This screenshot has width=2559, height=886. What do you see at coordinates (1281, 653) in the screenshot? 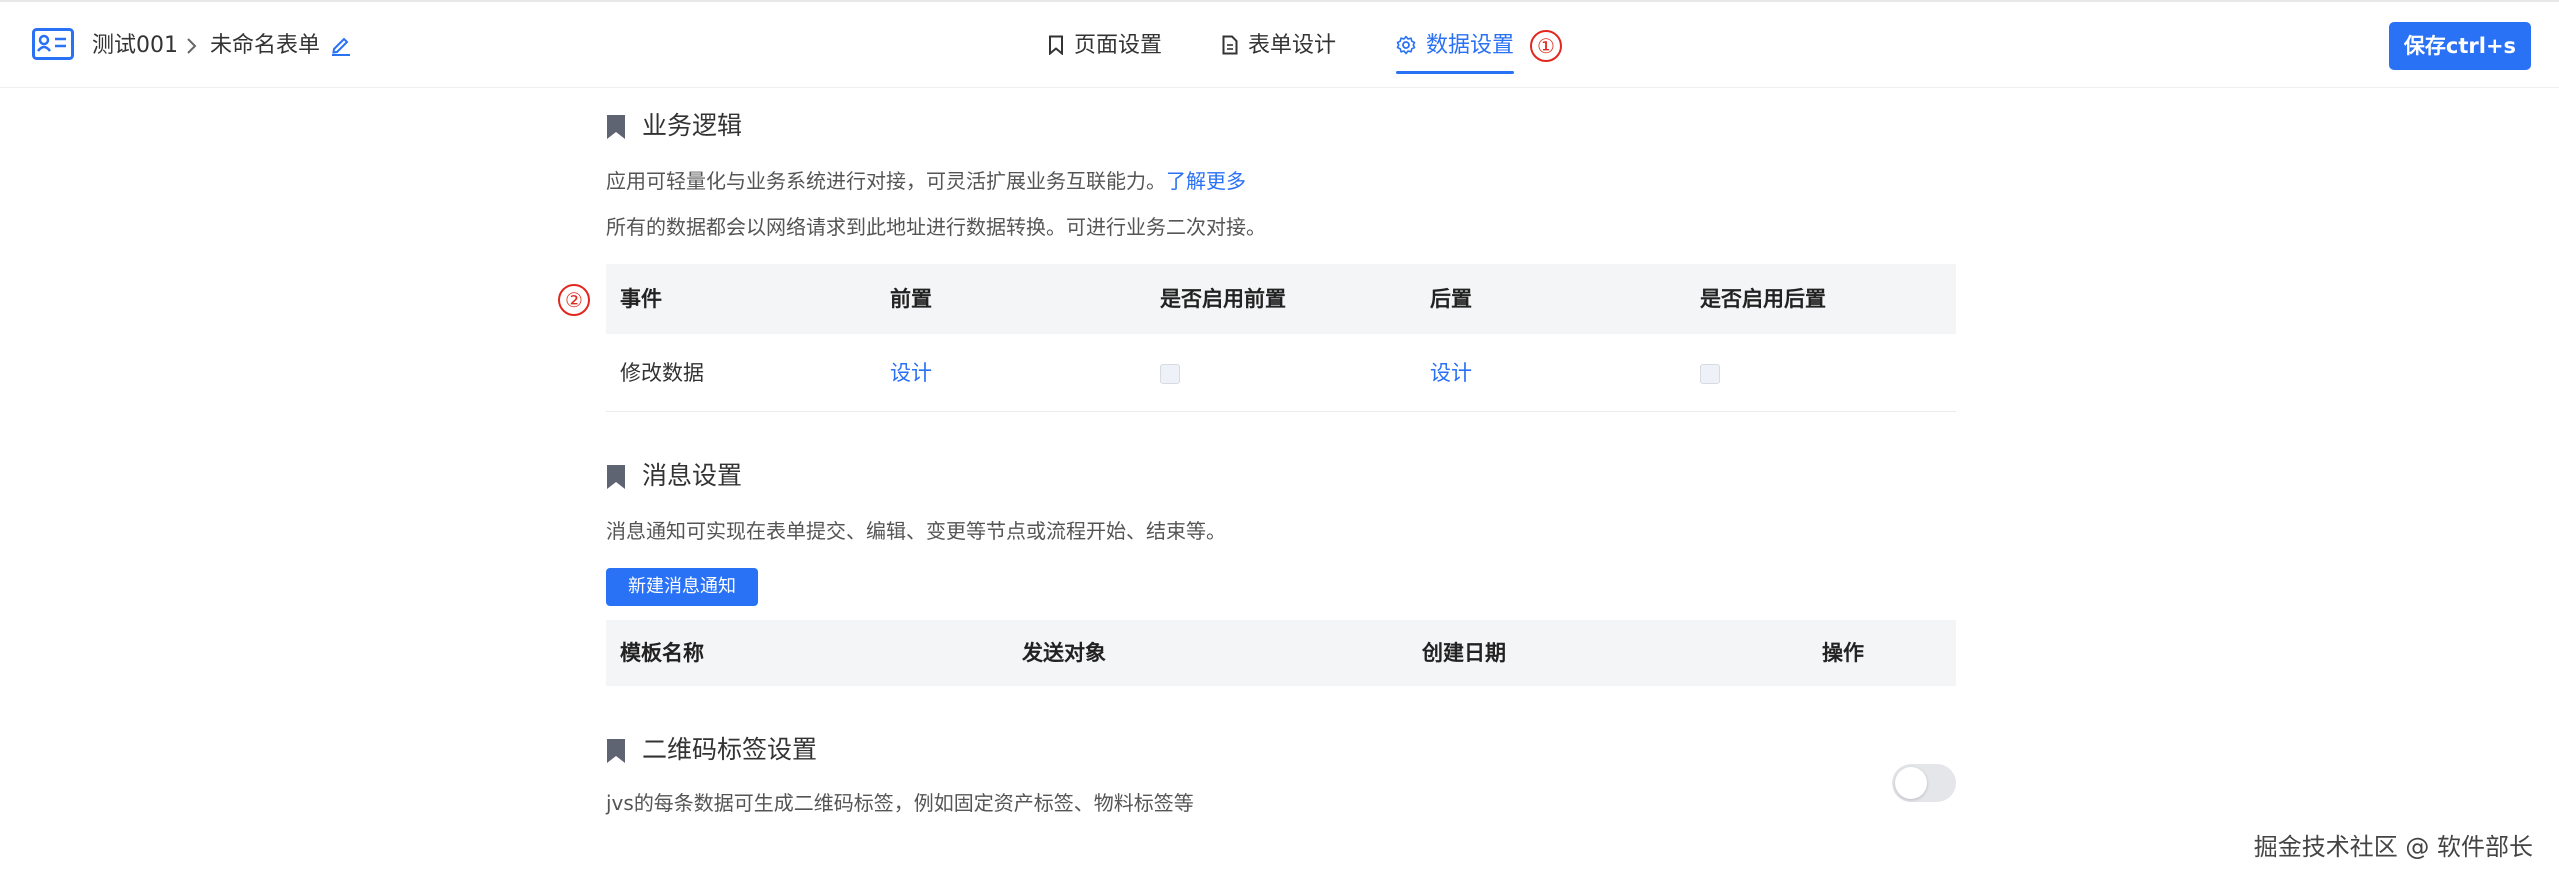
I see `message-table-header: 模板名称 发送对象 创建日期 操作` at bounding box center [1281, 653].